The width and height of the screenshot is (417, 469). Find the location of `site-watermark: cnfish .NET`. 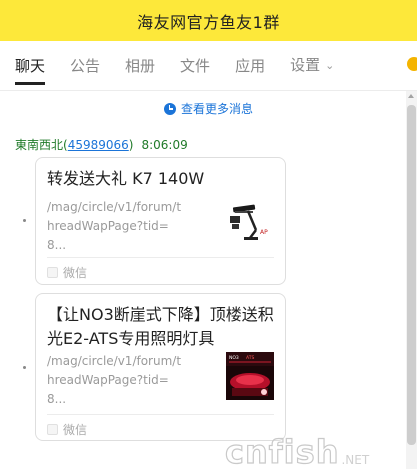

site-watermark: cnfish .NET is located at coordinates (297, 449).